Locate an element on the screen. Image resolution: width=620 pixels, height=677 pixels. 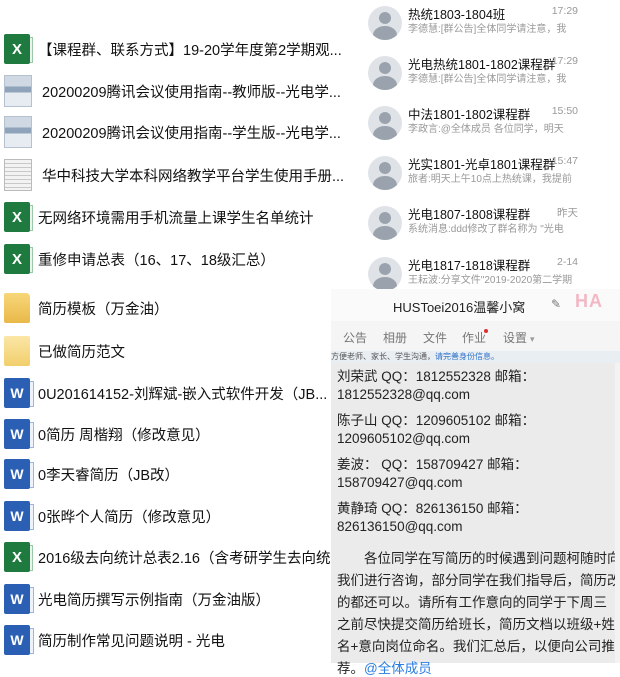
file-item: W 0简历 周楷翔（修改意见） is located at coordinates (172, 434).